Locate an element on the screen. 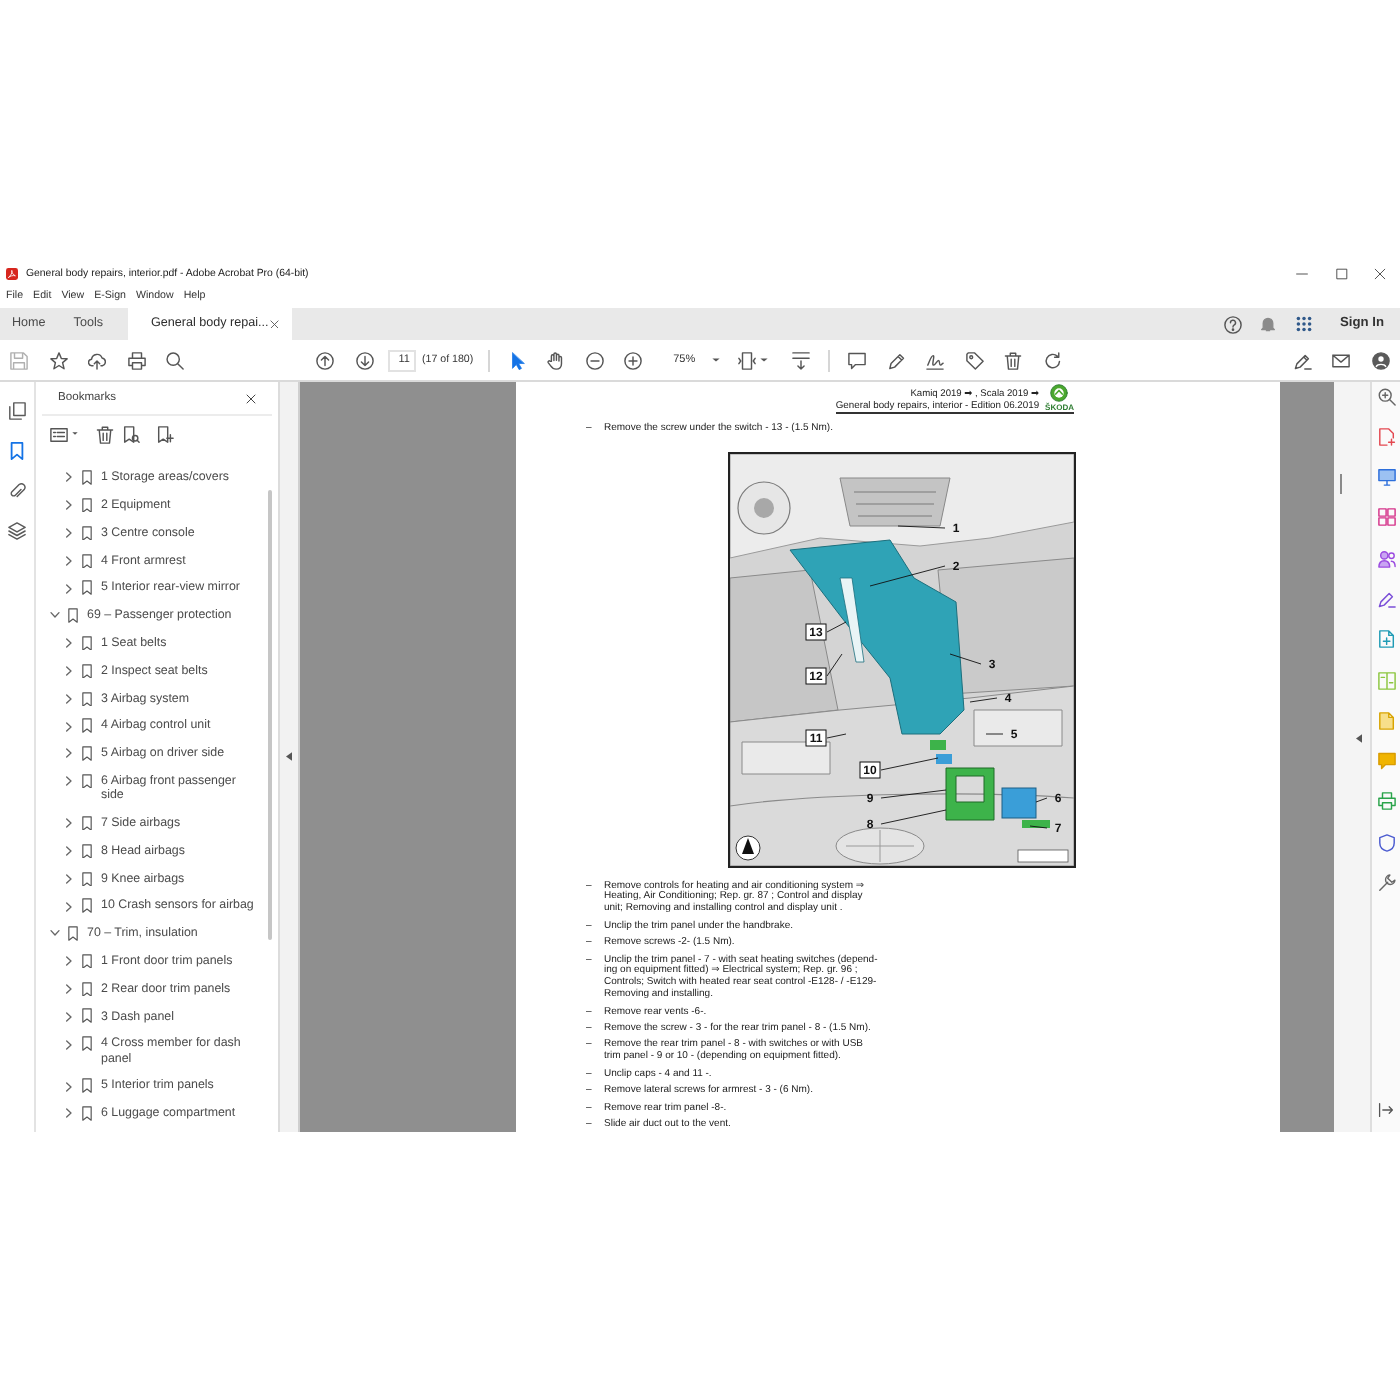 Image resolution: width=1400 pixels, height=1400 pixels. pen-sign-icon is located at coordinates (1302, 360).